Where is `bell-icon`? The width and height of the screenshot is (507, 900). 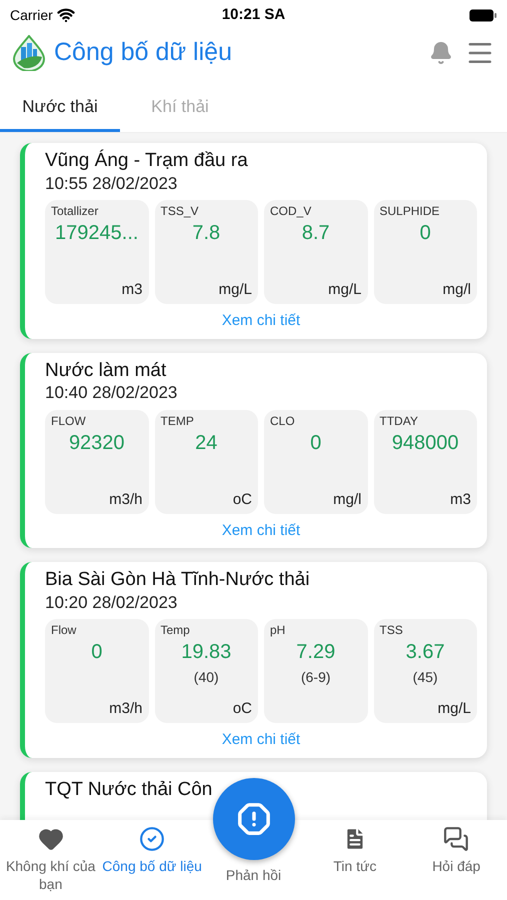
bell-icon is located at coordinates (441, 53).